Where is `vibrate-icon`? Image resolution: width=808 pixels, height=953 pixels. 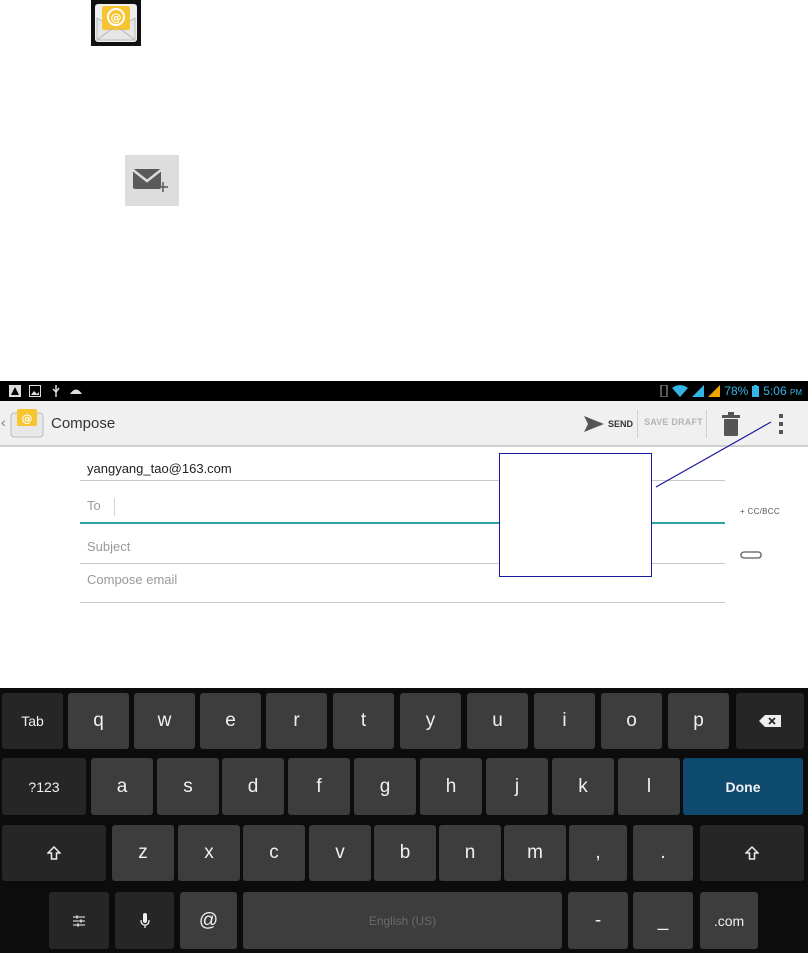
vibrate-icon is located at coordinates (664, 391).